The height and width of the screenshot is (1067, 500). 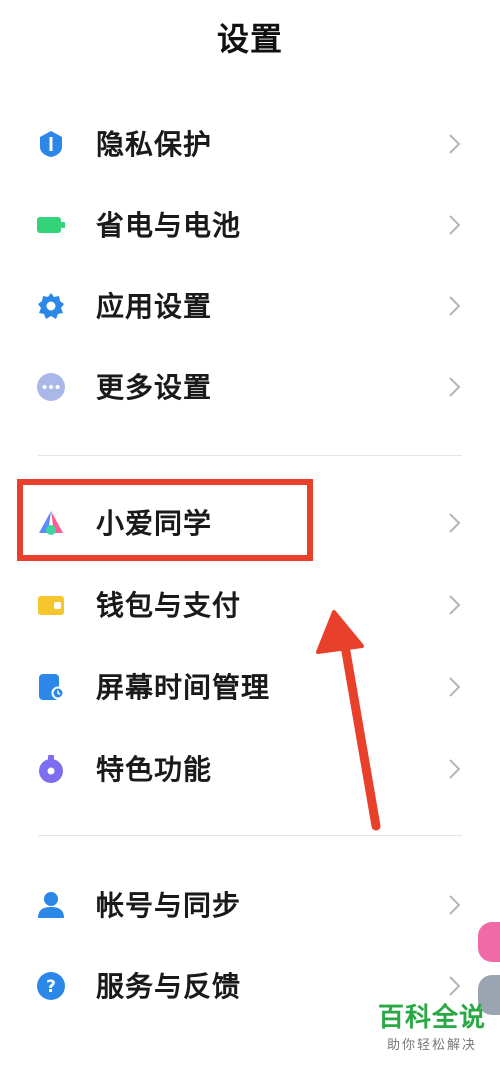 I want to click on settings-item-label: 应用设置, so click(x=154, y=306).